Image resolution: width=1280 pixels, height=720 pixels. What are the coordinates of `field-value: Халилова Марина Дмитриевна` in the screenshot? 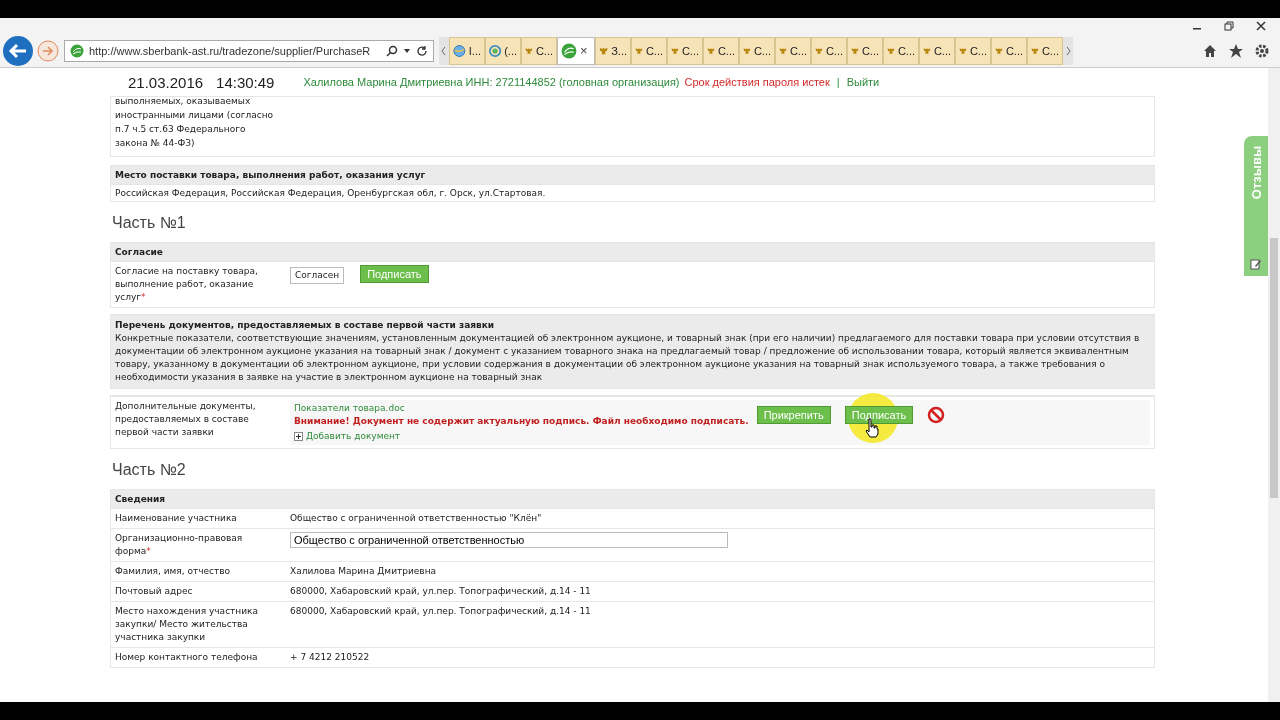 It's located at (363, 571).